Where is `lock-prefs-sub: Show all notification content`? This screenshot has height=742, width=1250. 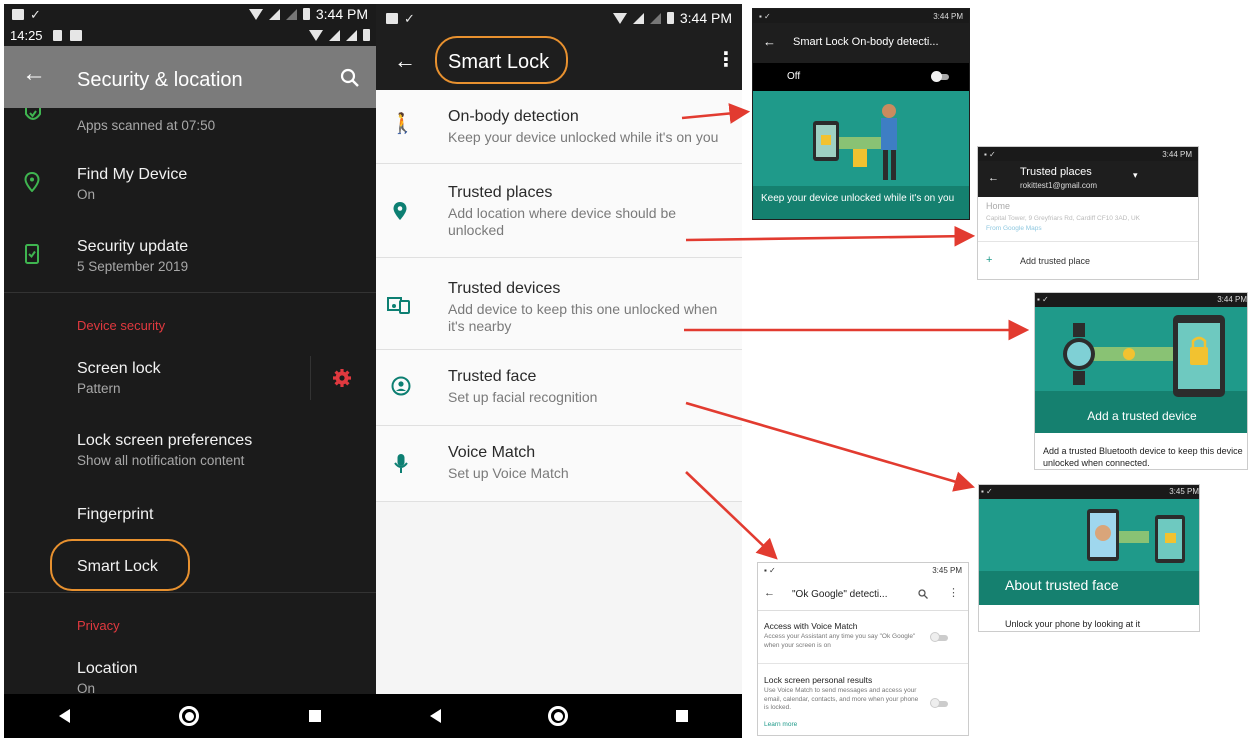
lock-prefs-sub: Show all notification content is located at coordinates (161, 460).